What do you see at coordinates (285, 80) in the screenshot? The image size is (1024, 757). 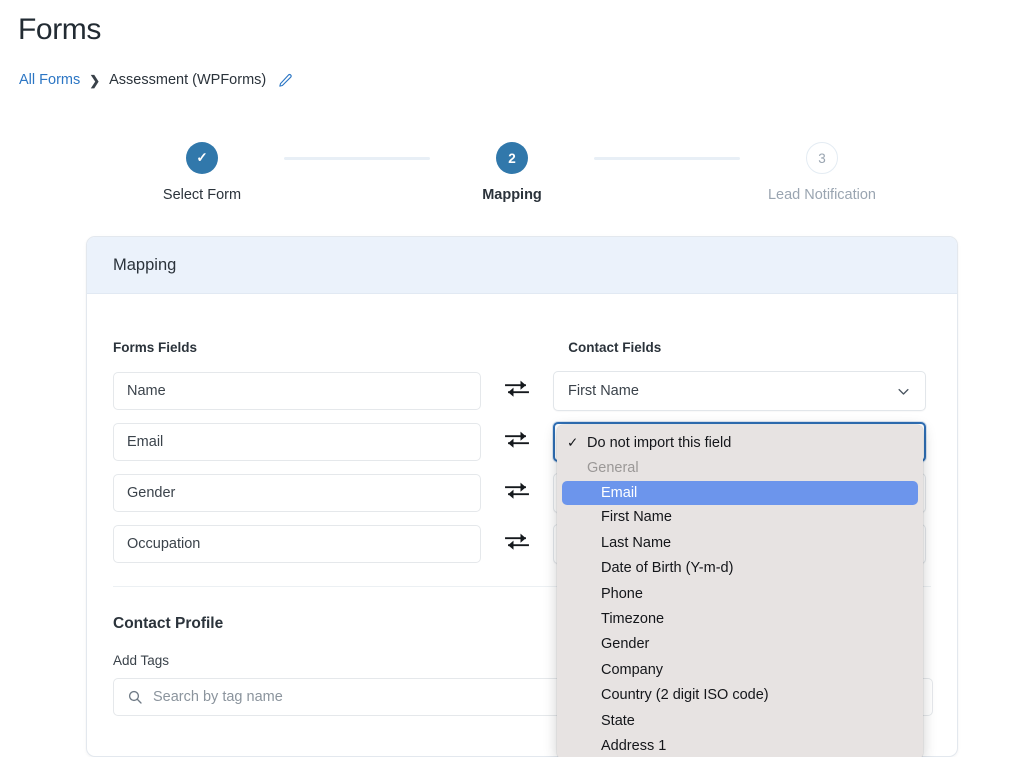 I see `pencil-icon` at bounding box center [285, 80].